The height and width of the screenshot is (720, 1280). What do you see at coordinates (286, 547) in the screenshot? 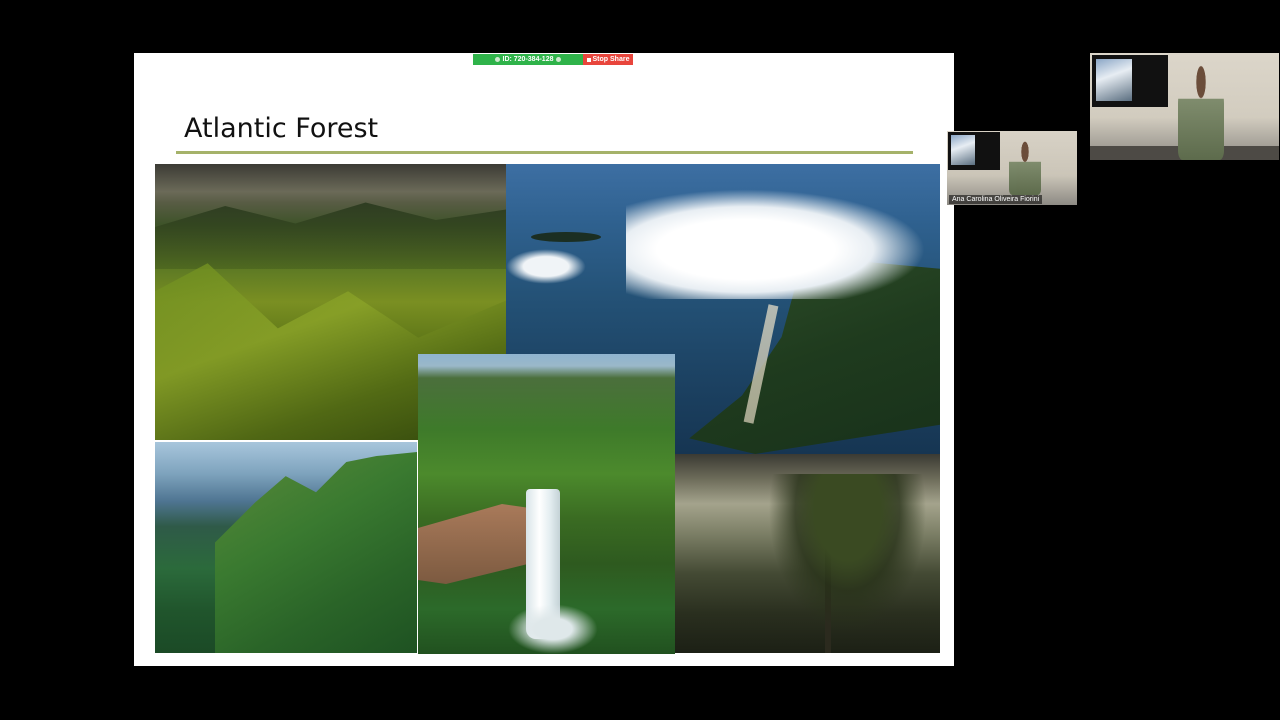
I see `green-peaks-photo` at bounding box center [286, 547].